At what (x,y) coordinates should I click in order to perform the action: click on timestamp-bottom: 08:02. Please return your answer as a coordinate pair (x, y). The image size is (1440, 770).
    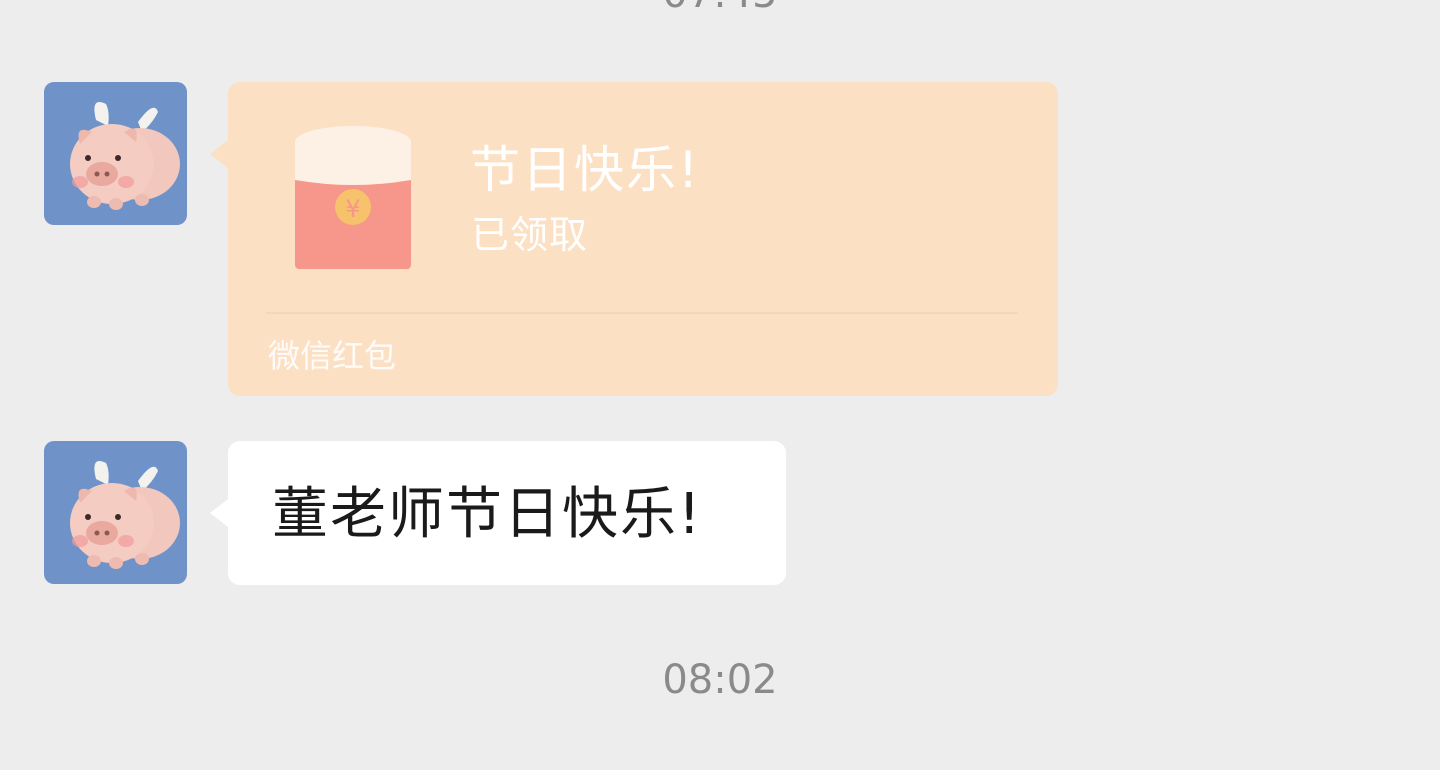
    Looking at the image, I should click on (720, 680).